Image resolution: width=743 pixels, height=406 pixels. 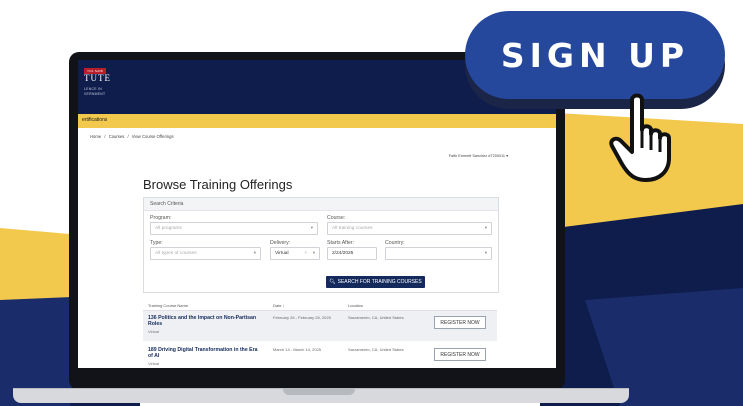 What do you see at coordinates (379, 282) in the screenshot?
I see `search-button-label: SEARCH FOR TRAINING COURSES` at bounding box center [379, 282].